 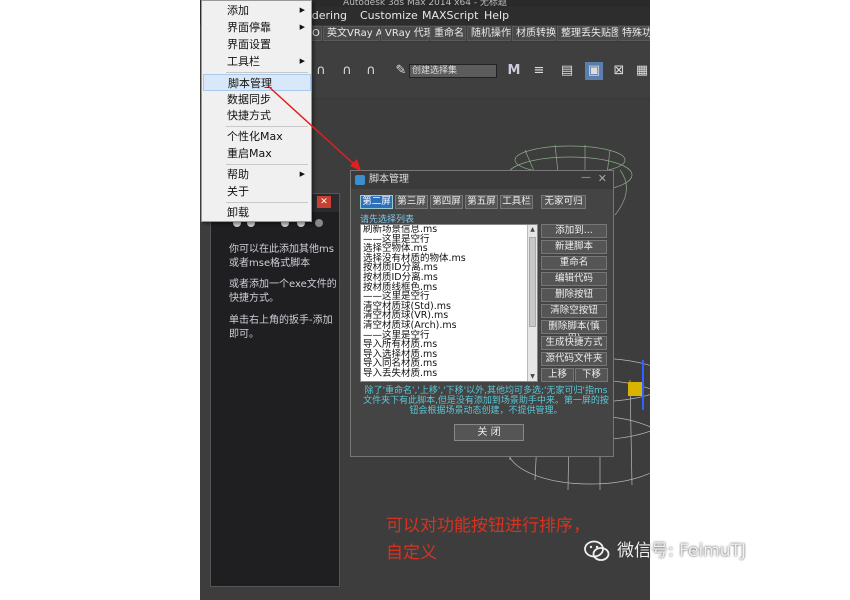 What do you see at coordinates (257, 115) in the screenshot?
I see `menu-item-shortcut: 快捷方式` at bounding box center [257, 115].